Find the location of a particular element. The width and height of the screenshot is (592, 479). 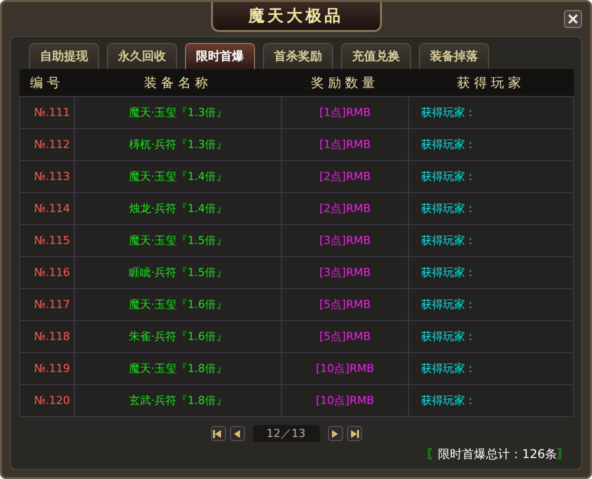

table-cell: №.118 is located at coordinates (47, 336).